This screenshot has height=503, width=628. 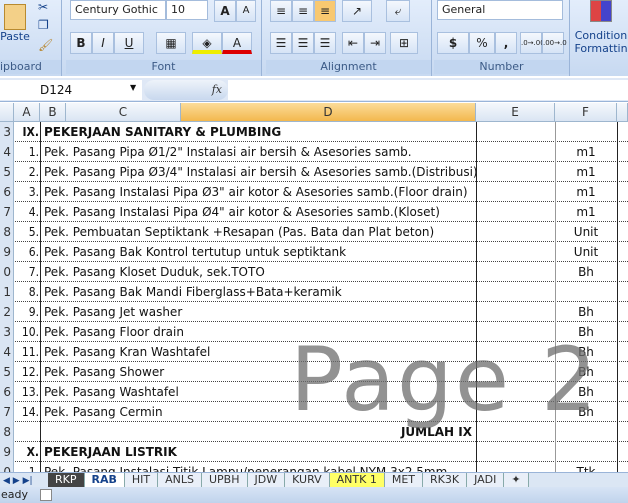 I want to click on item-description: Pek. Pasang Jet washer, so click(x=258, y=312).